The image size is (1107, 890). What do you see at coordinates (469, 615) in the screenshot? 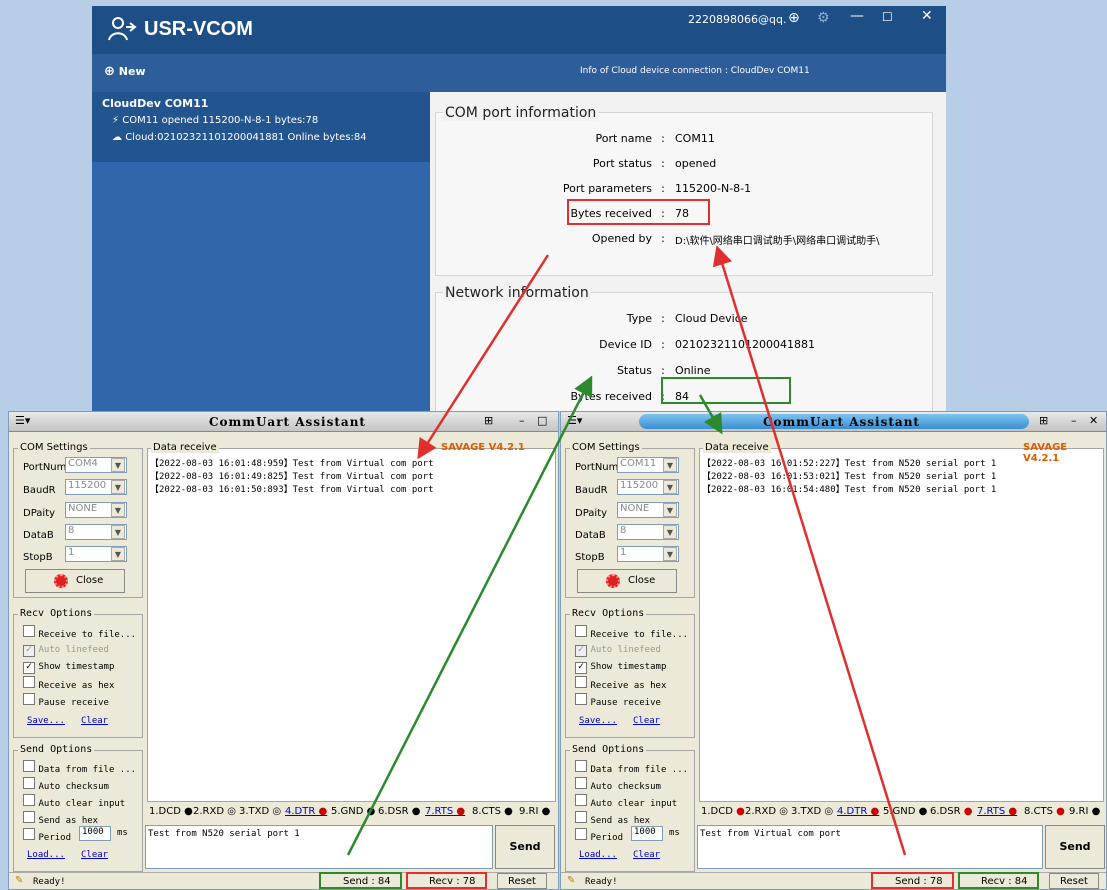
I see `arrow-green-left` at bounding box center [469, 615].